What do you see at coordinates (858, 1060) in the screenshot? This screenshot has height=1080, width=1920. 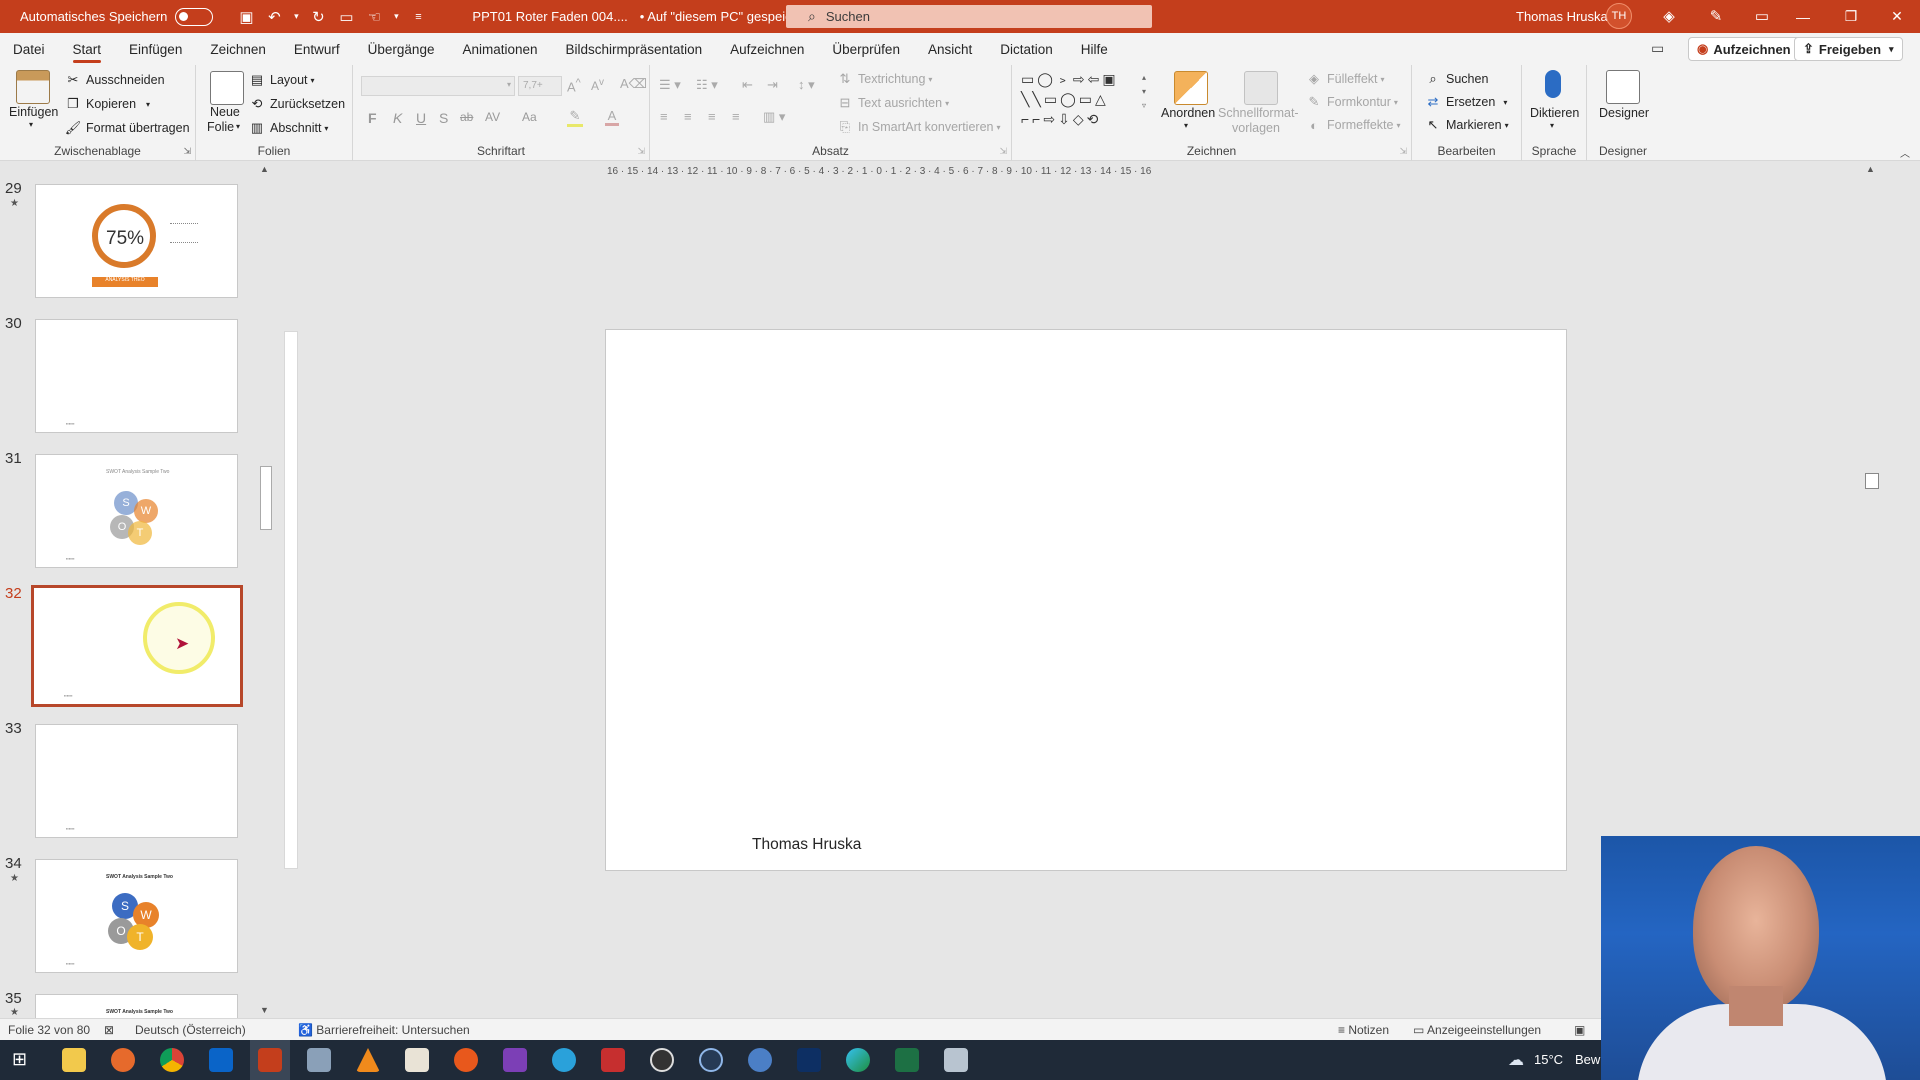 I see `edge-icon` at bounding box center [858, 1060].